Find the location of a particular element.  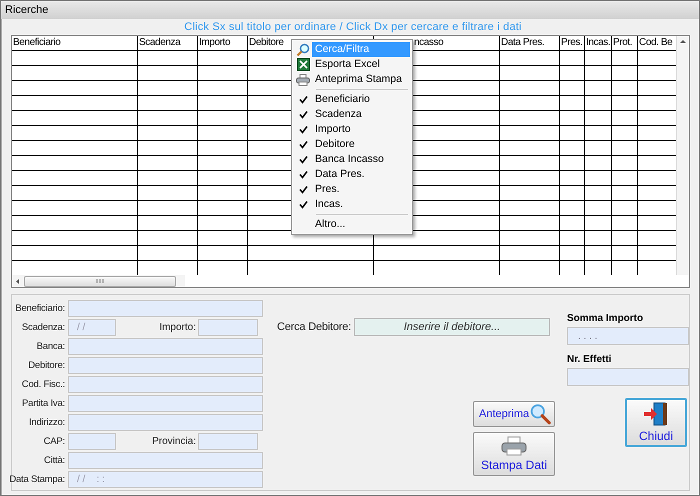

vertical-scrollbar is located at coordinates (682, 155).